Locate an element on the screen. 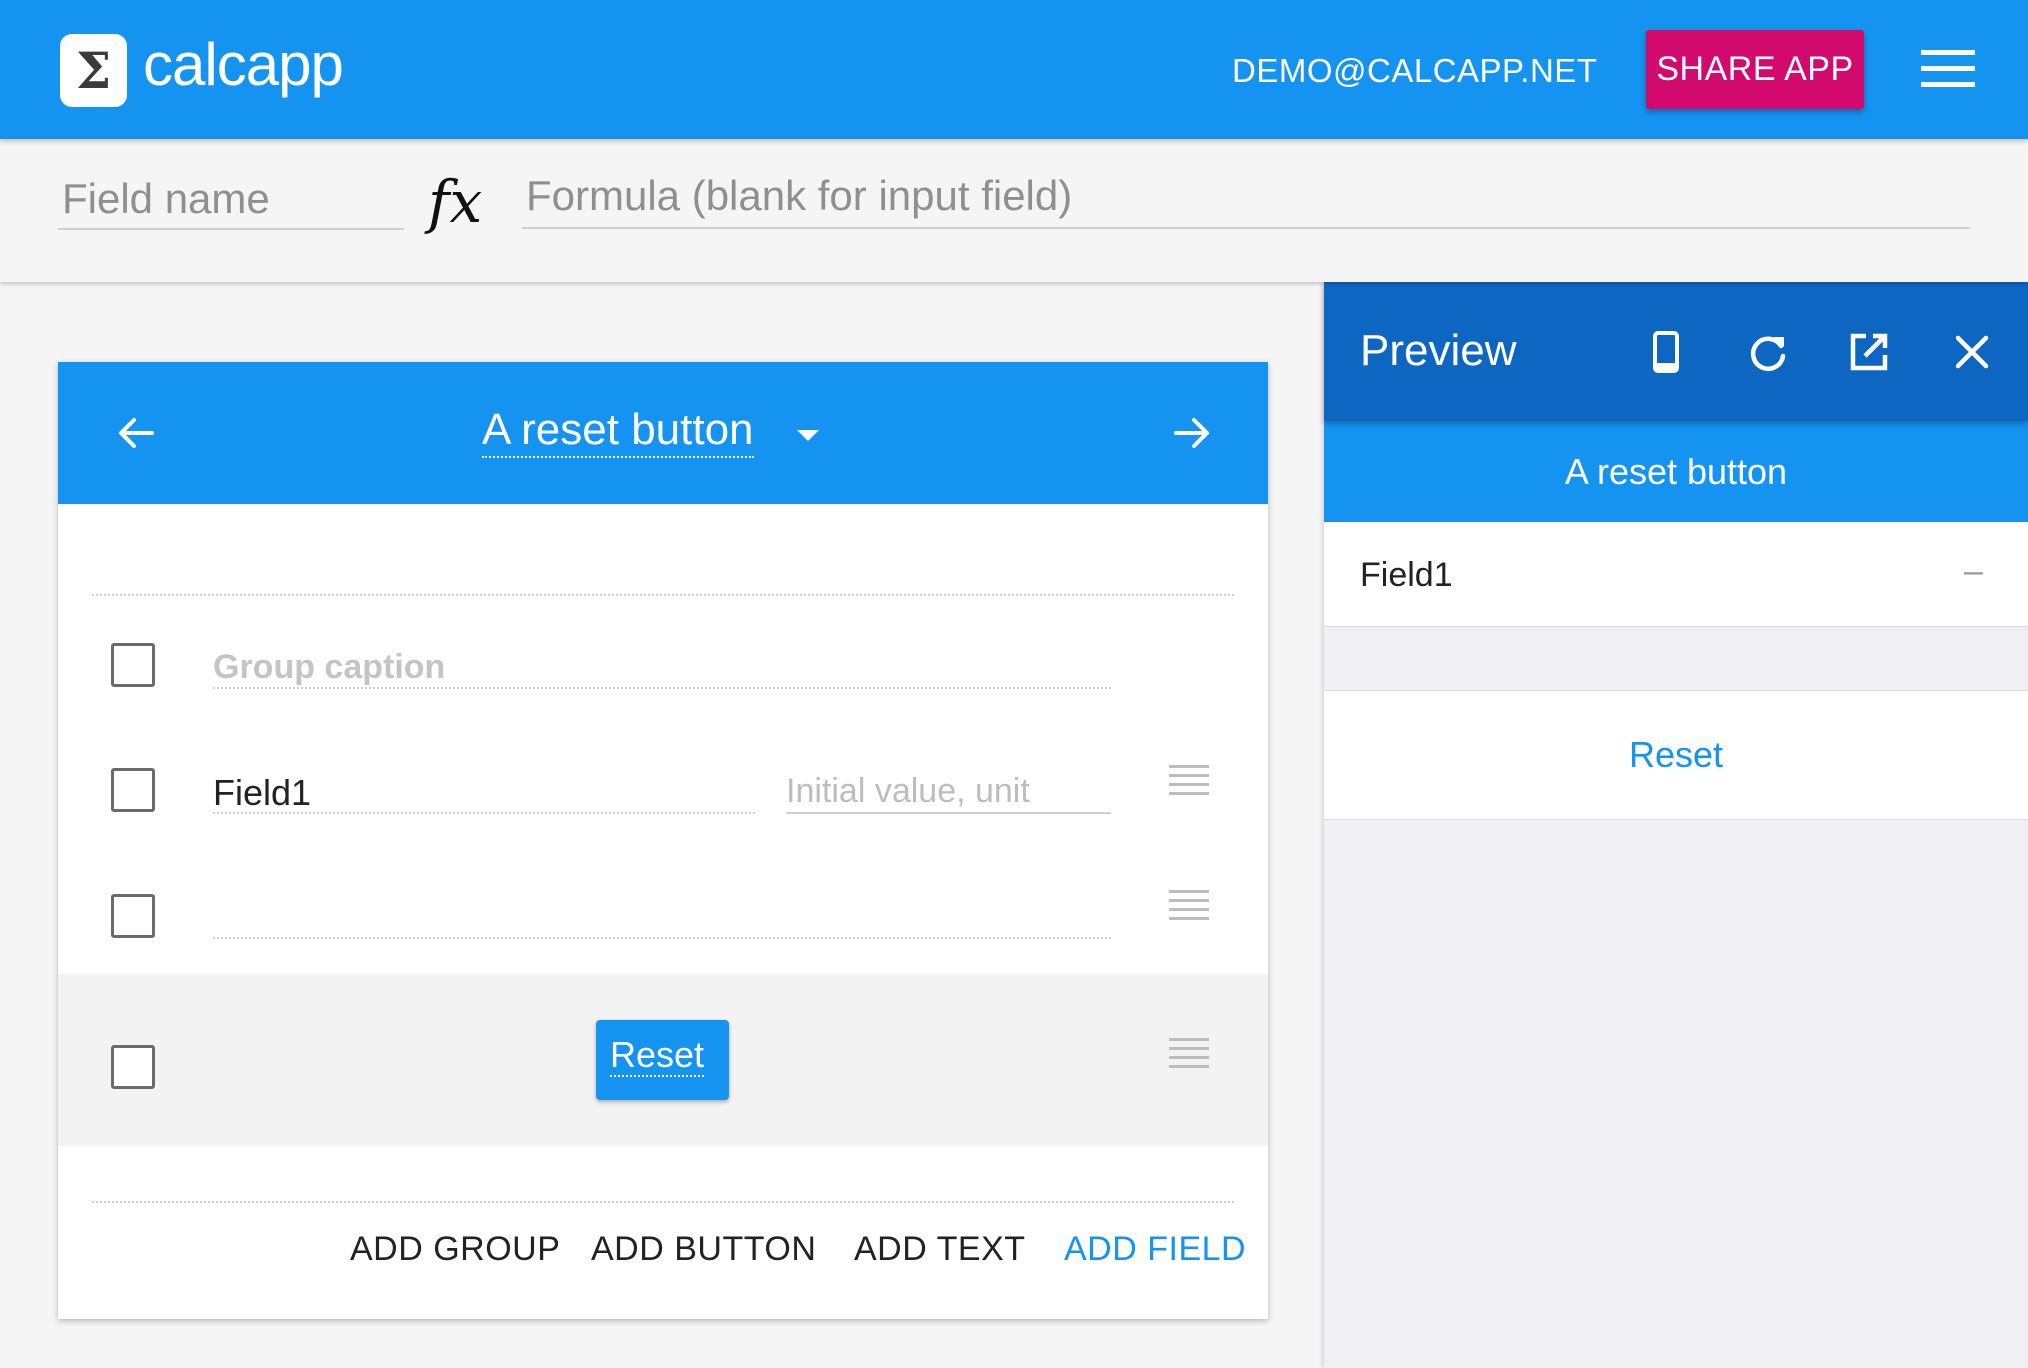 Image resolution: width=2028 pixels, height=1368 pixels. preview-field-row: Field1 – is located at coordinates (1676, 574).